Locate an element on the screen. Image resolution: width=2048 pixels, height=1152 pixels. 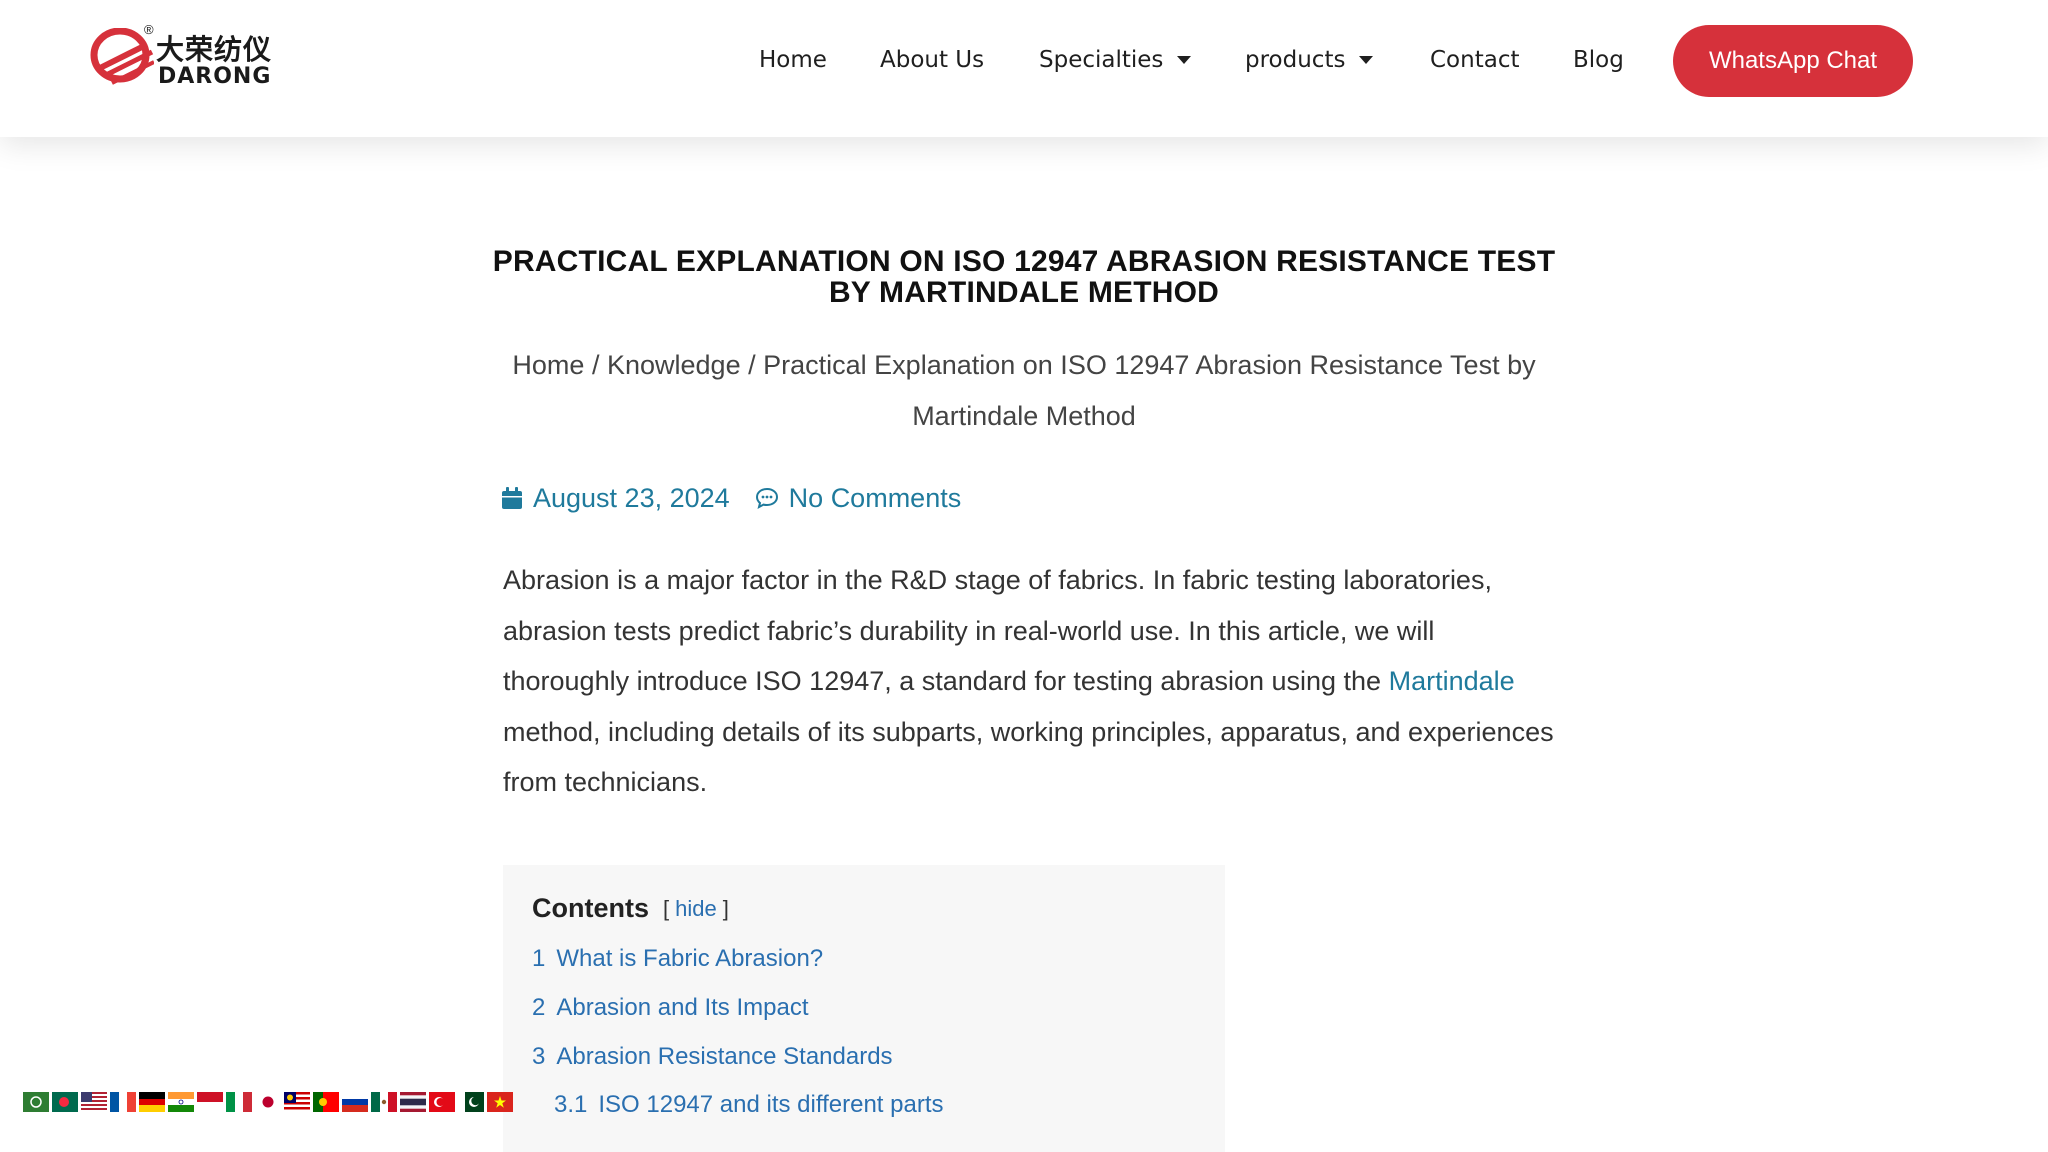
flag-mexico-icon is located at coordinates (384, 1102).